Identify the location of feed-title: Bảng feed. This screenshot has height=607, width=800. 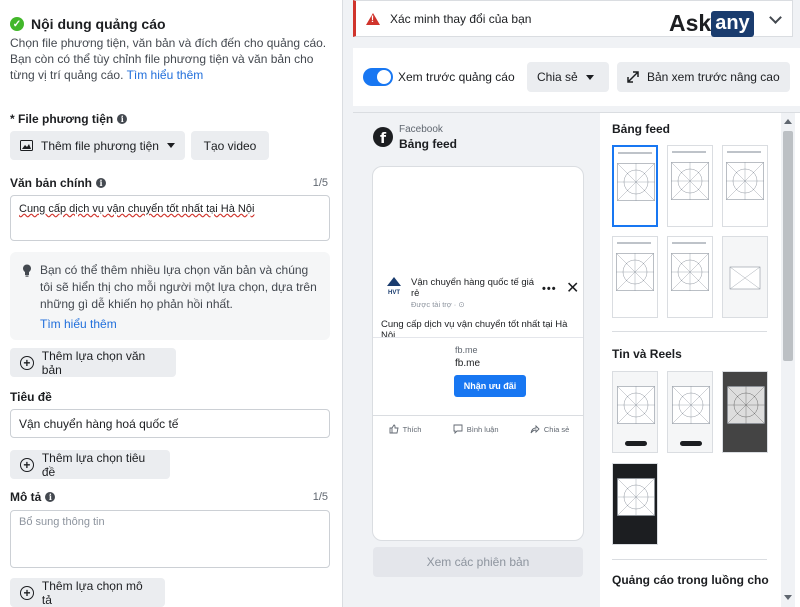
(641, 129).